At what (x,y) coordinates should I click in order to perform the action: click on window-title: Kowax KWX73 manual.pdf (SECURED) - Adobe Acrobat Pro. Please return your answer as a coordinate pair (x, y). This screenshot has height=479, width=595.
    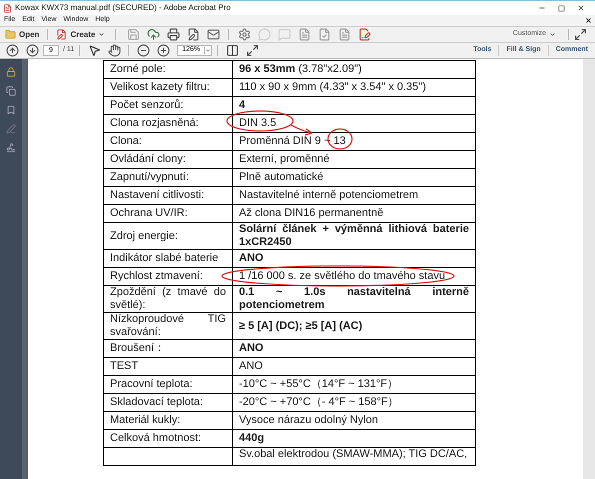
    Looking at the image, I should click on (123, 8).